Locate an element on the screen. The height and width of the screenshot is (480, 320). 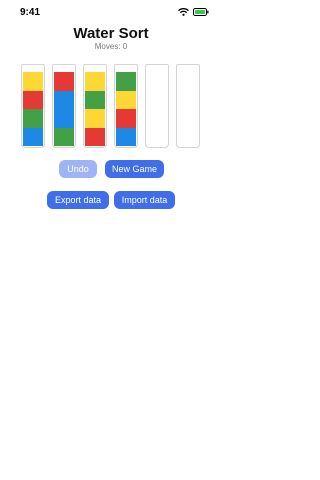
status-icons is located at coordinates (193, 12).